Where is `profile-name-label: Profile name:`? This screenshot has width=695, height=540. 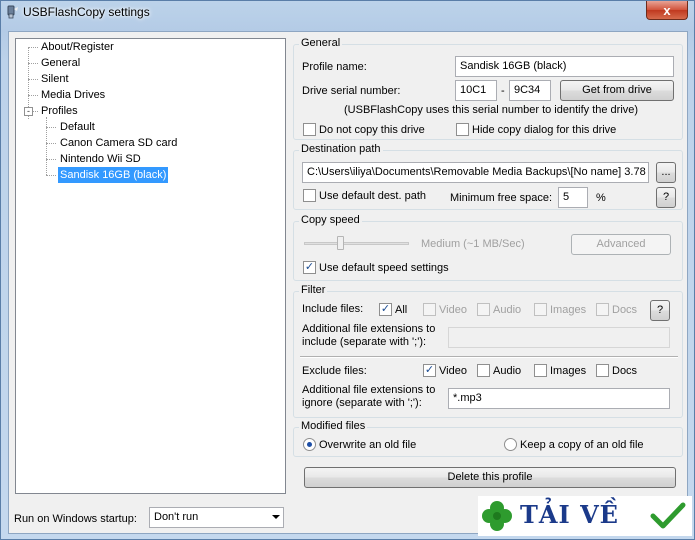
profile-name-label: Profile name: is located at coordinates (334, 67).